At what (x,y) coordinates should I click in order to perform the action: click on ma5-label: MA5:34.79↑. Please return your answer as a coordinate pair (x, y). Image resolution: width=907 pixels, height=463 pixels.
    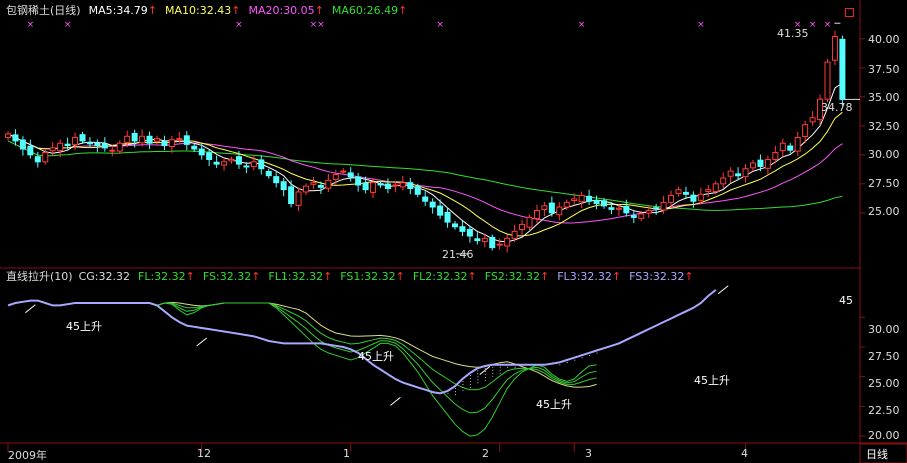
    Looking at the image, I should click on (123, 10).